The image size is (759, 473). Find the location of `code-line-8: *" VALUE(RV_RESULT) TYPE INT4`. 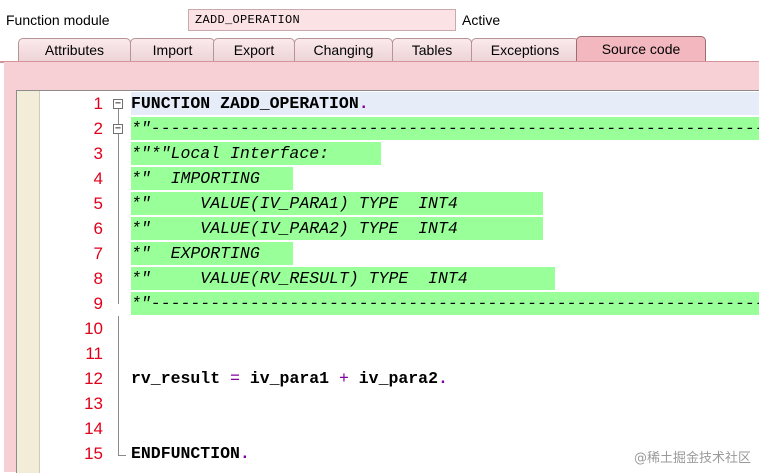

code-line-8: *" VALUE(RV_RESULT) TYPE INT4 is located at coordinates (299, 278).